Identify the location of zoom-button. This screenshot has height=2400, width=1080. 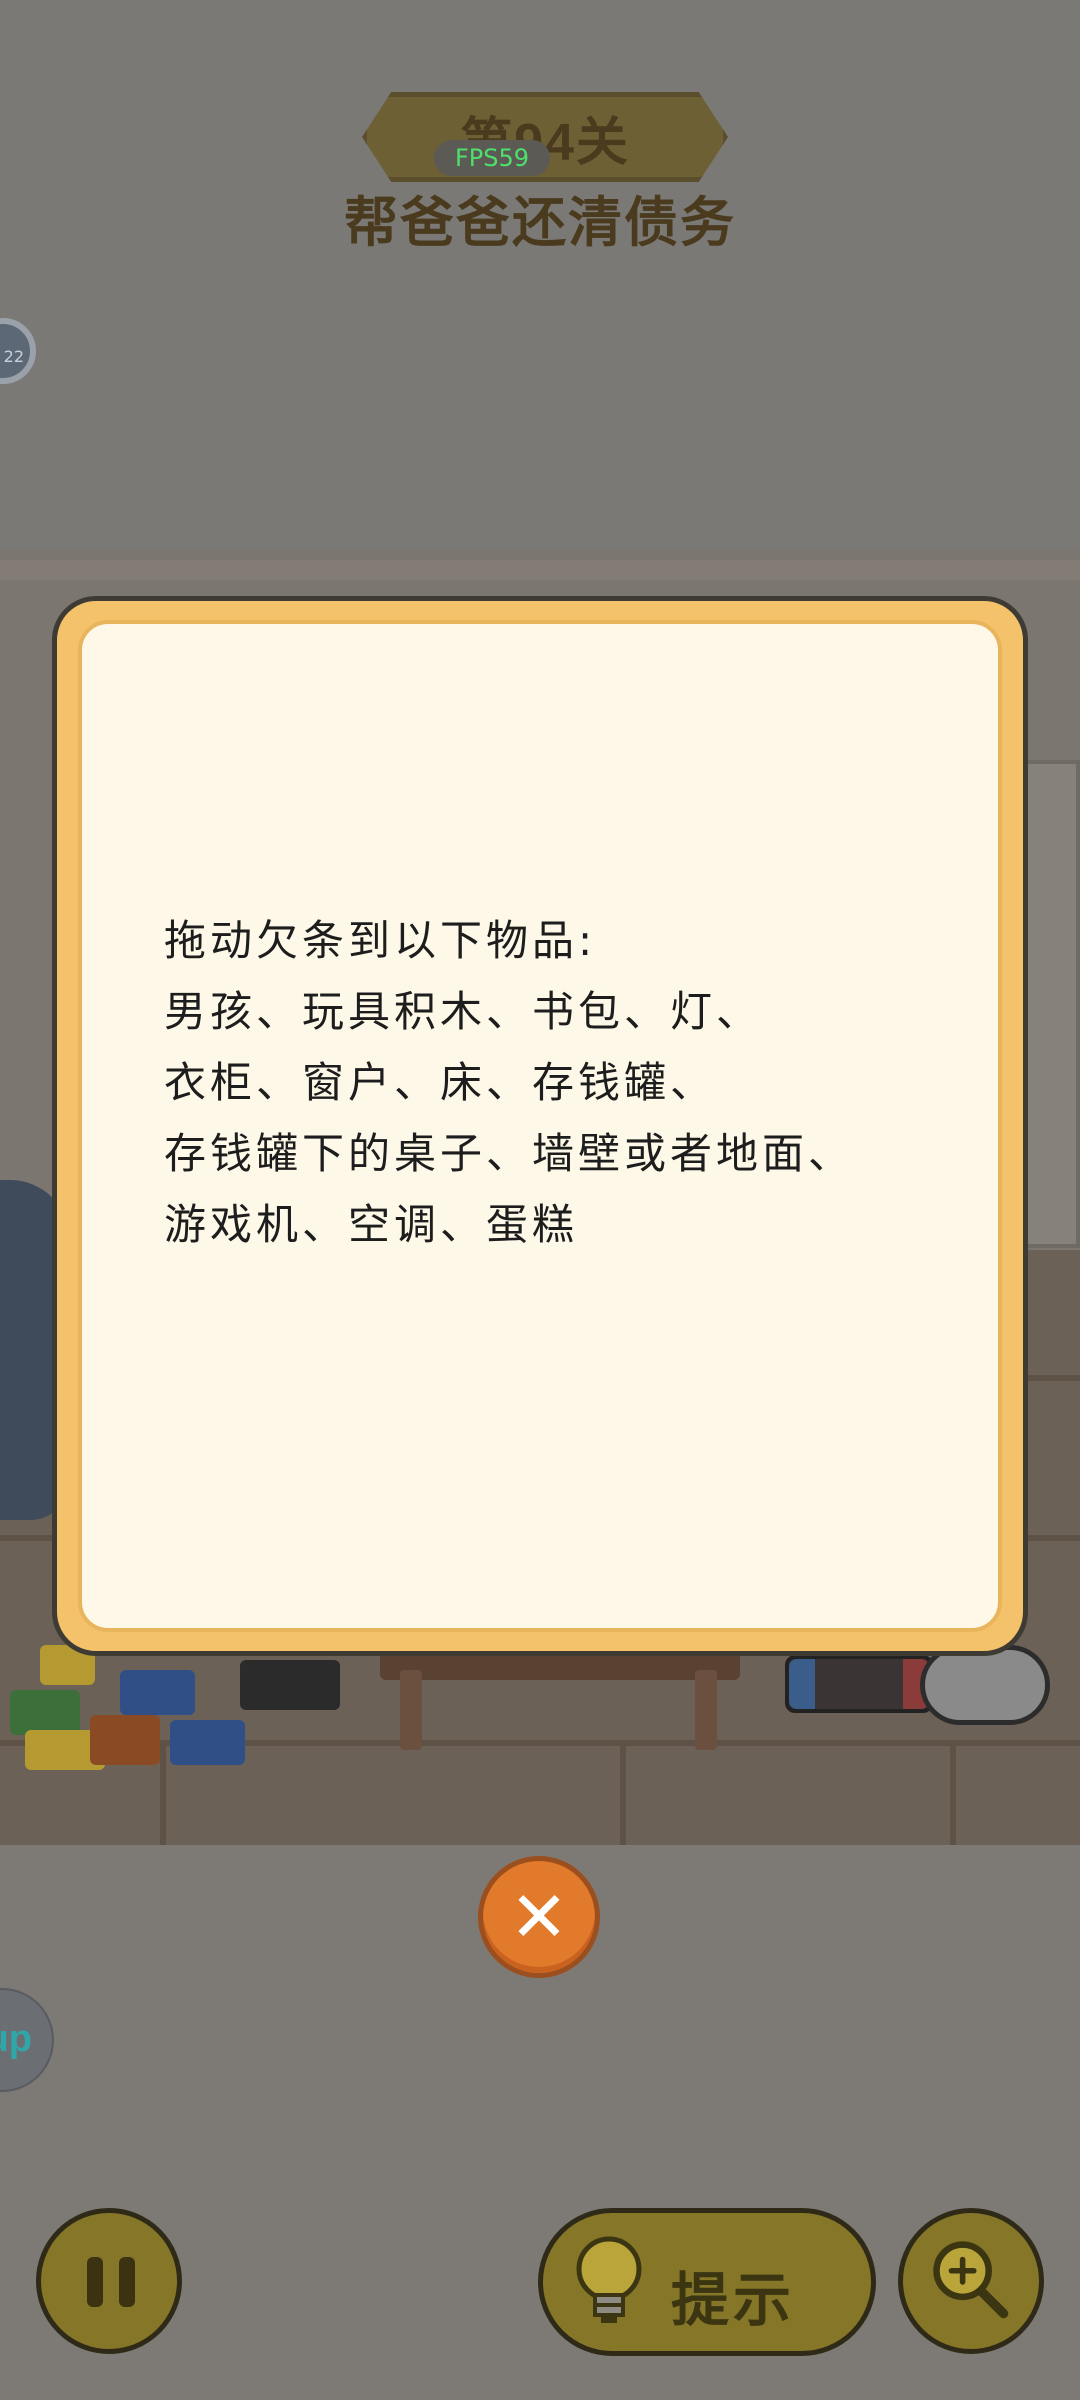
(971, 2281).